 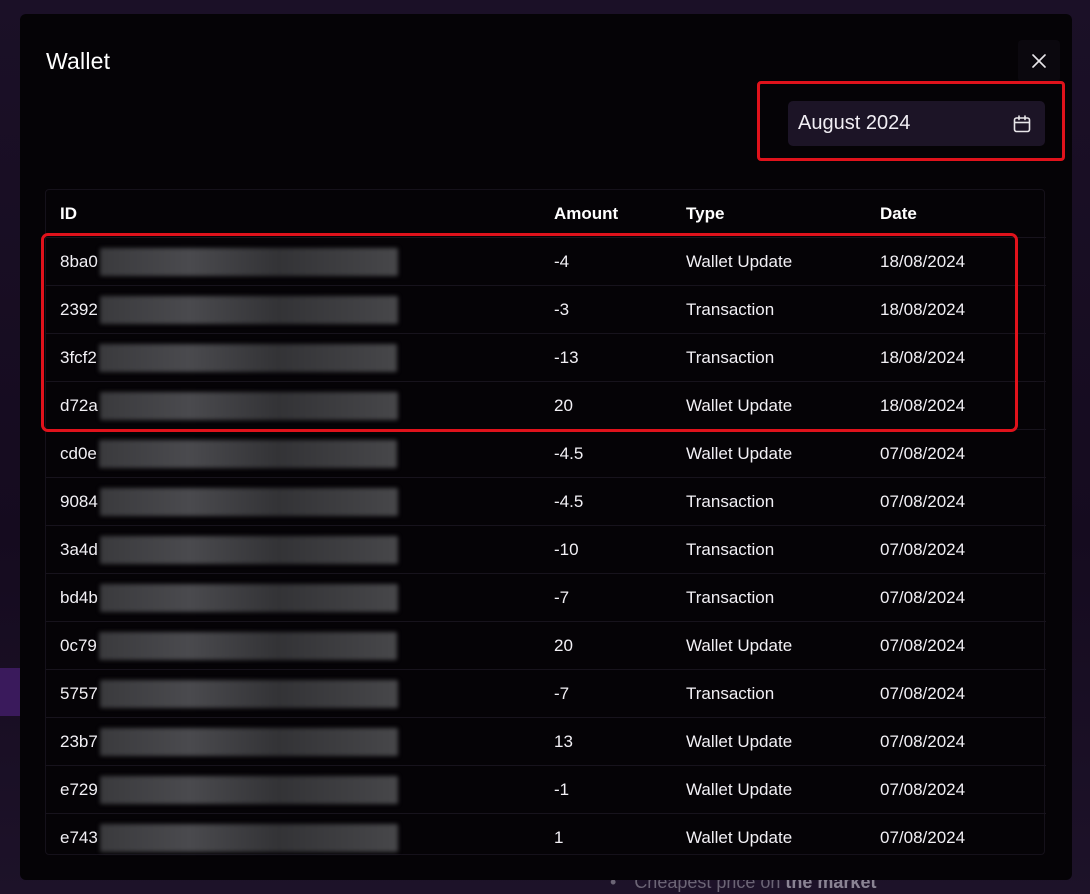 What do you see at coordinates (854, 123) in the screenshot?
I see `month-picker-value: August 2024` at bounding box center [854, 123].